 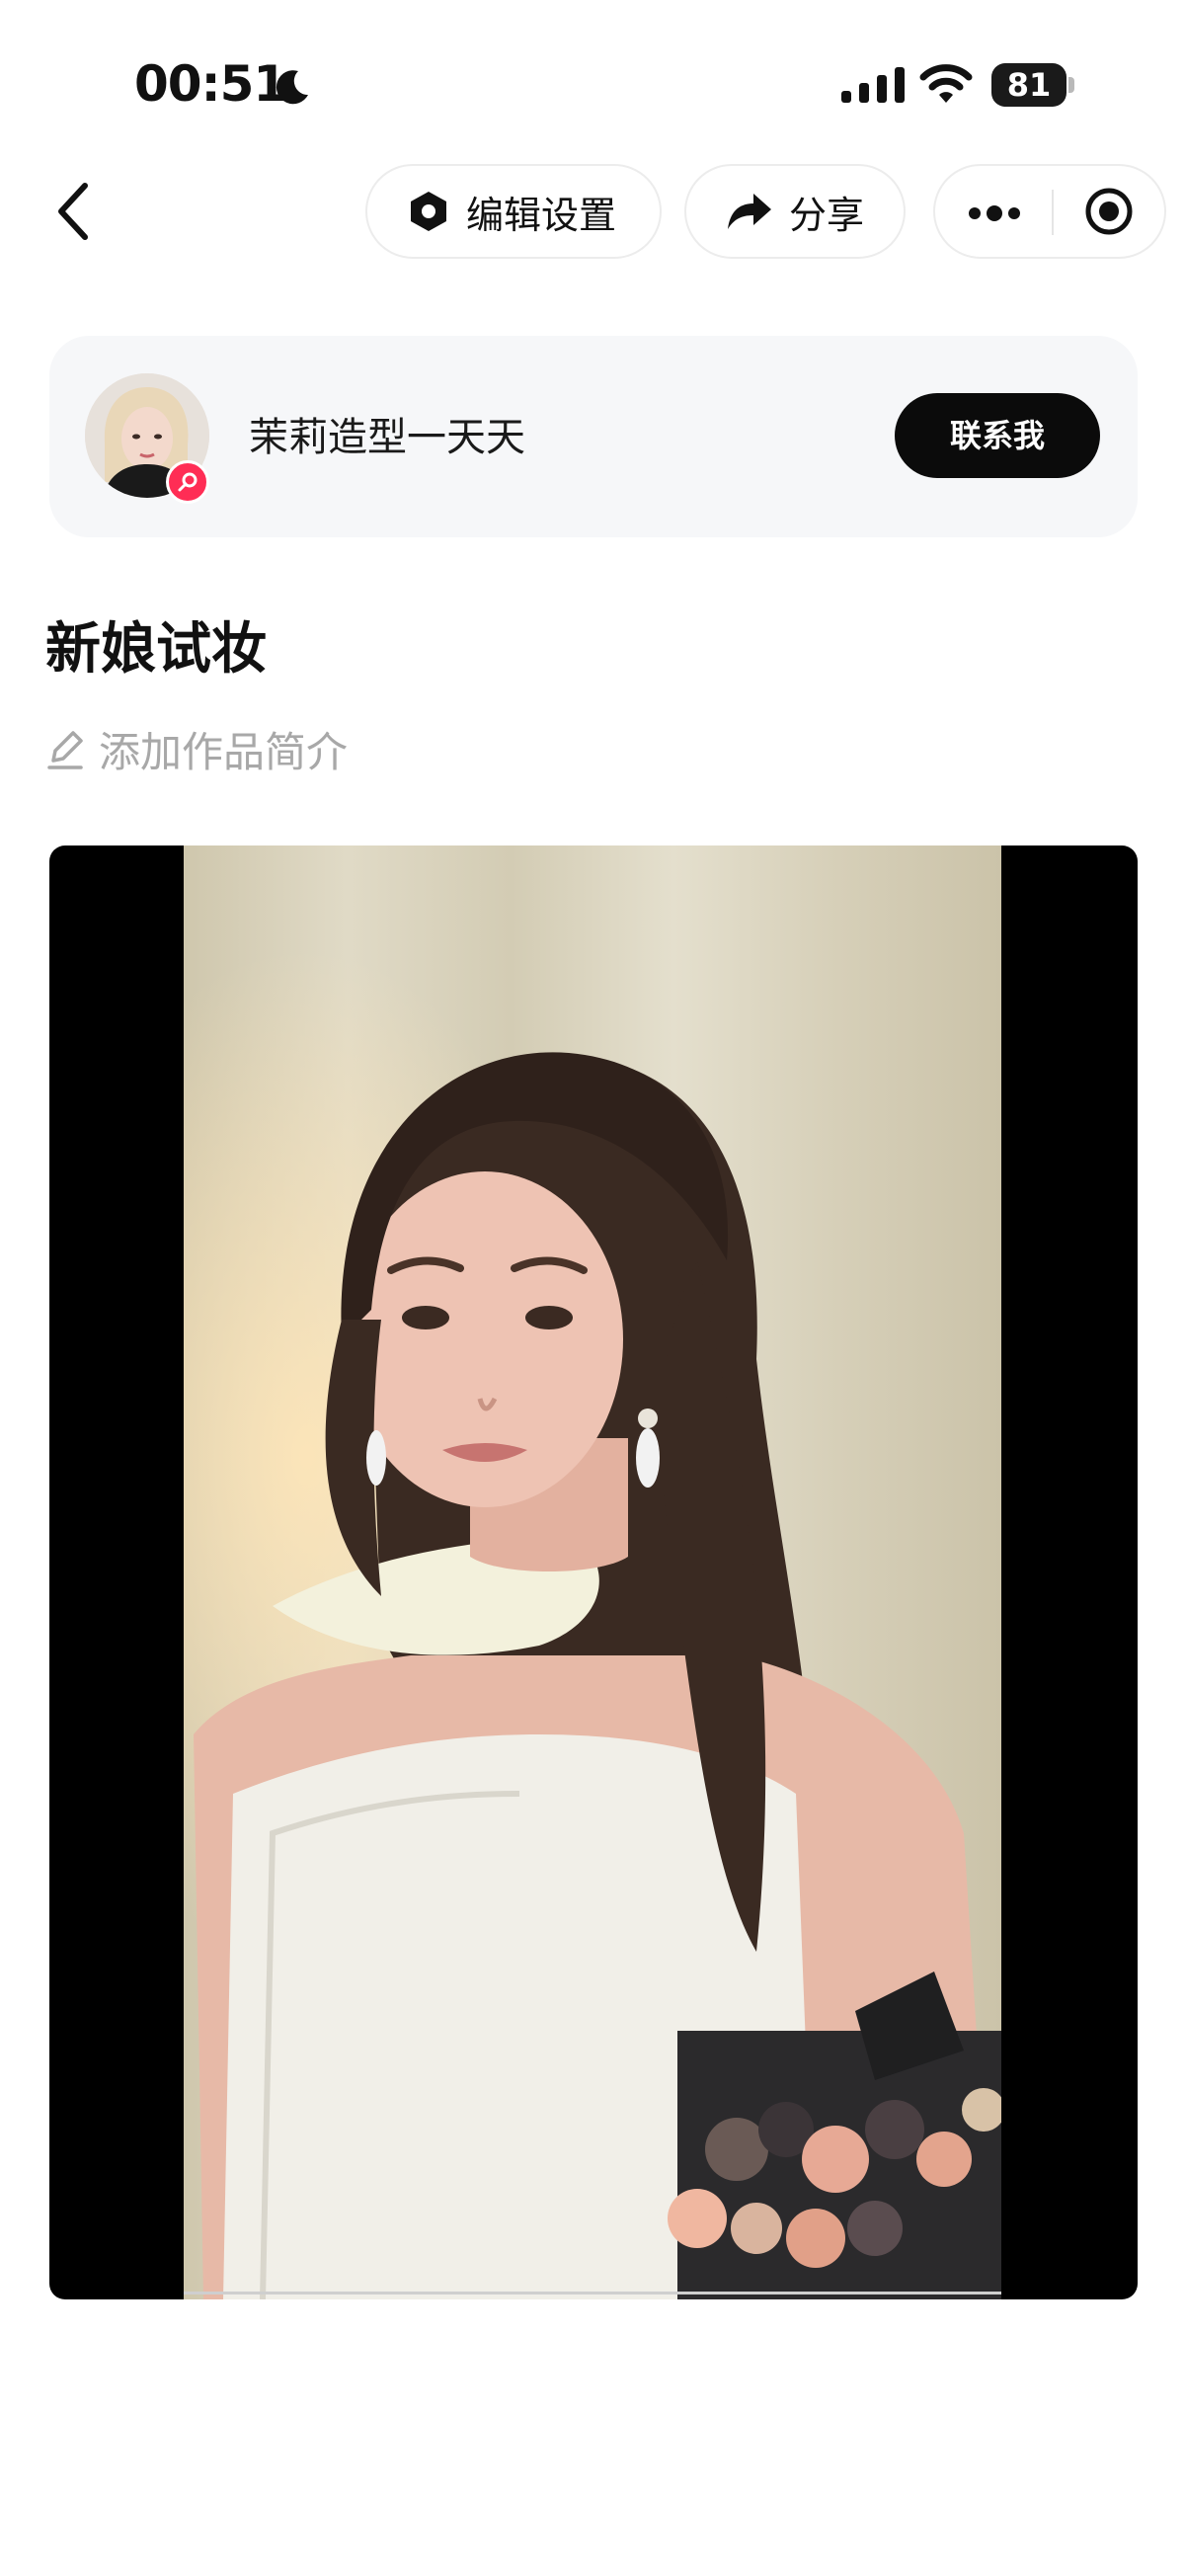 I want to click on desc-placeholder: 添加作品简介, so click(x=224, y=751).